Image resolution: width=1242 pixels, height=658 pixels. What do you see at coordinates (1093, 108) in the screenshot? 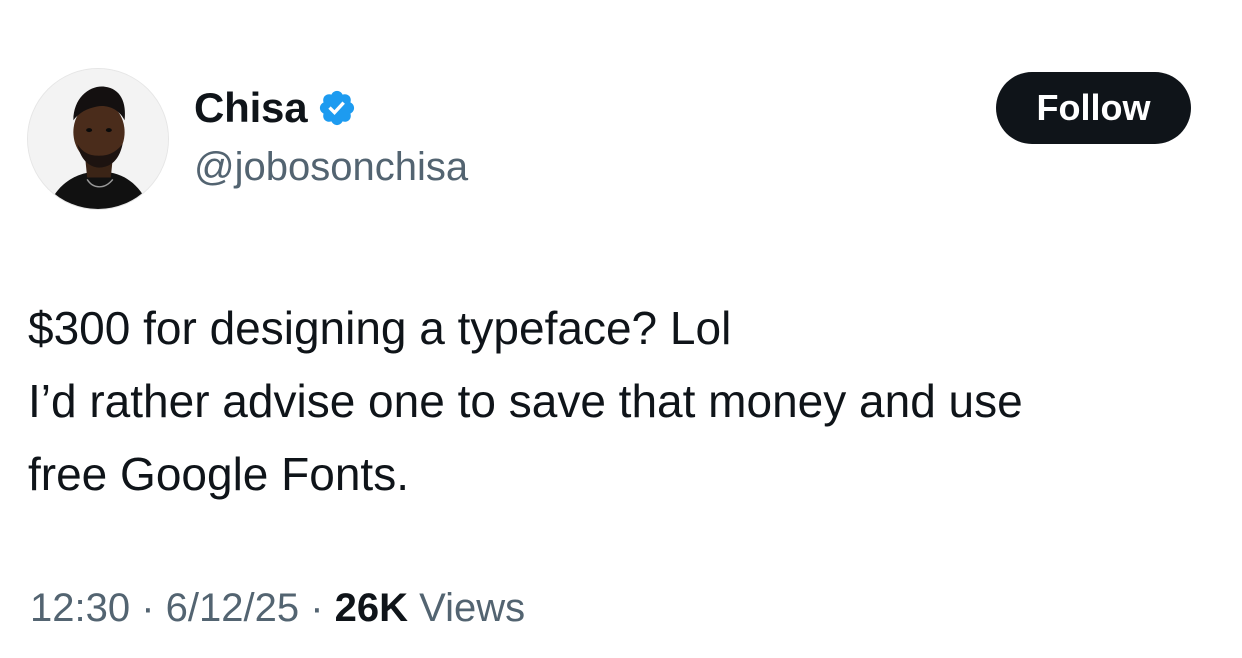
I see `follow-button: Follow` at bounding box center [1093, 108].